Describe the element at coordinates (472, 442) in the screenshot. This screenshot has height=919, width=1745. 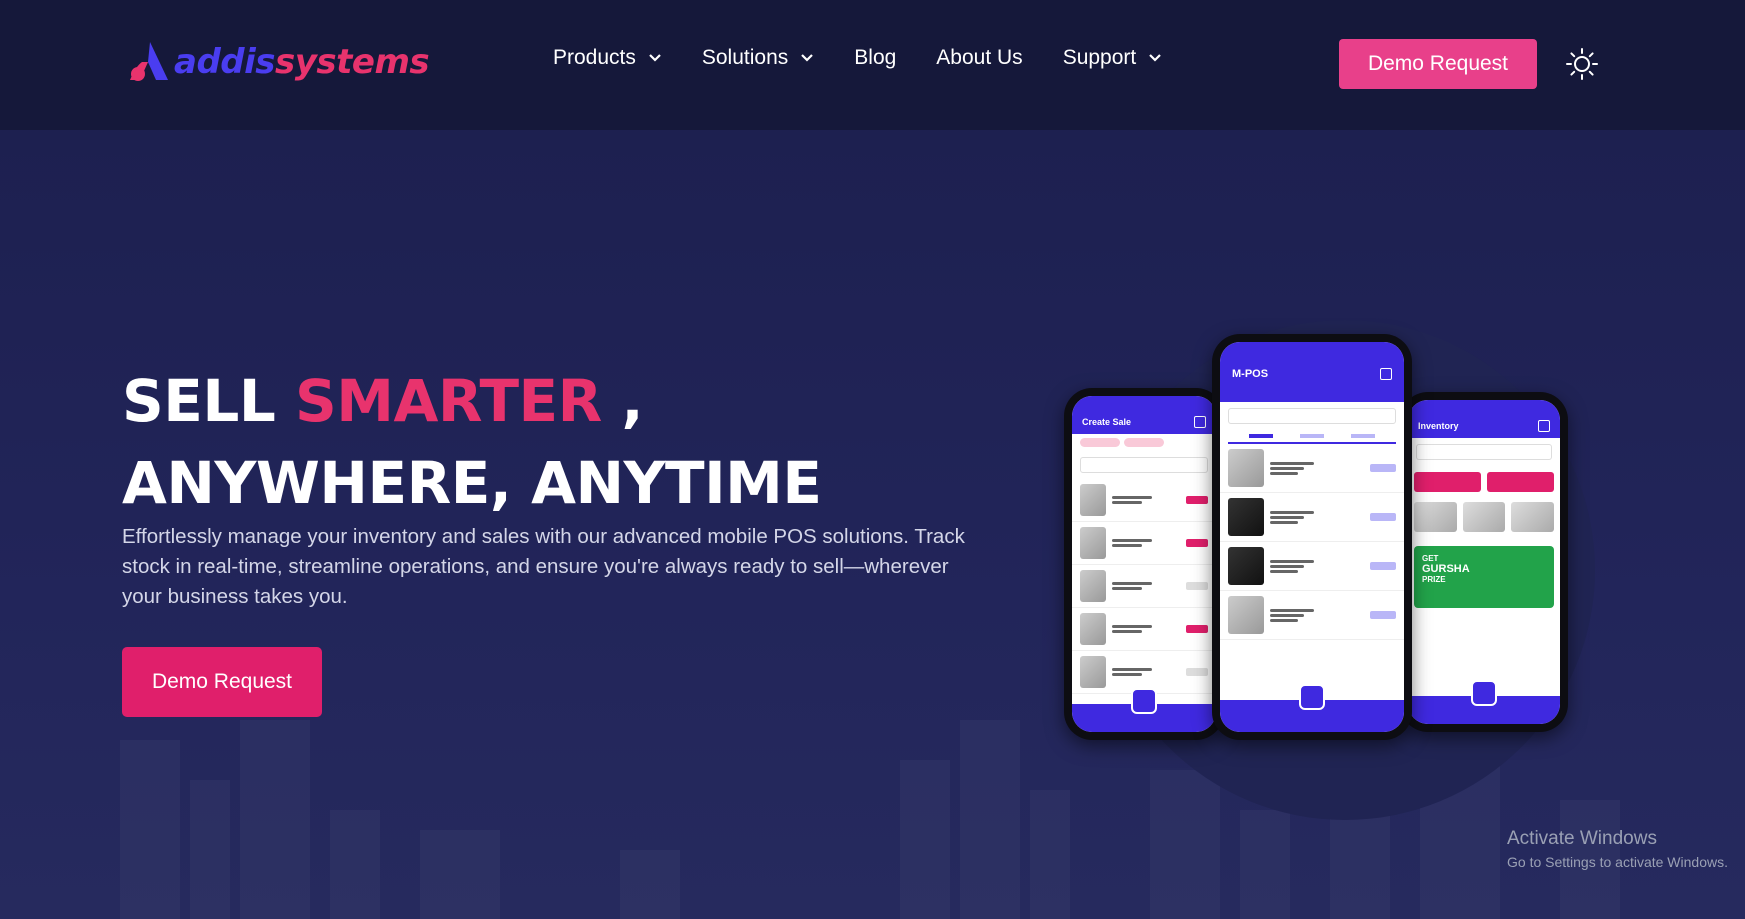
I see `hero-title: SELL SMARTER , ANYWHERE, ANYTIME` at that location.